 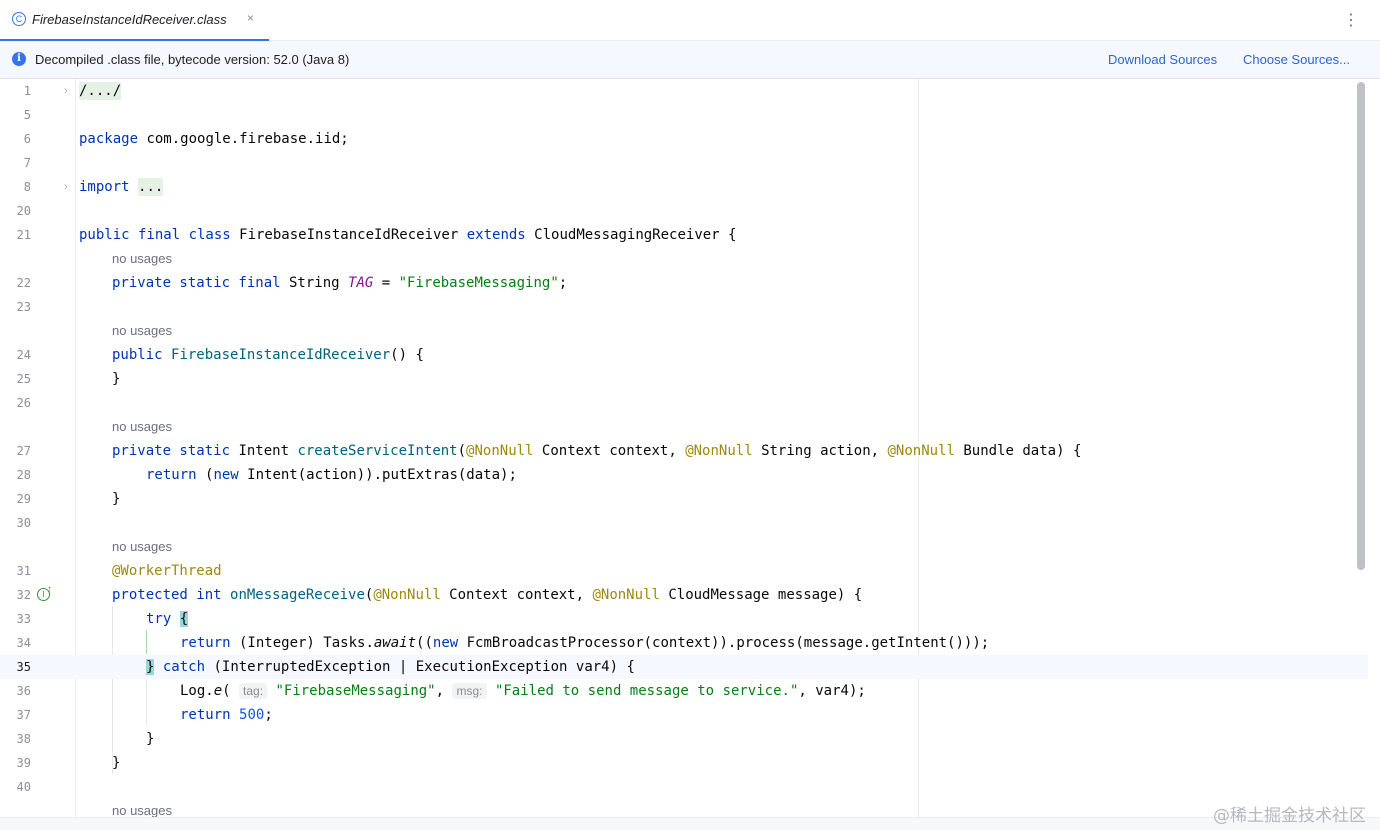 I want to click on info-icon: i, so click(x=19, y=59).